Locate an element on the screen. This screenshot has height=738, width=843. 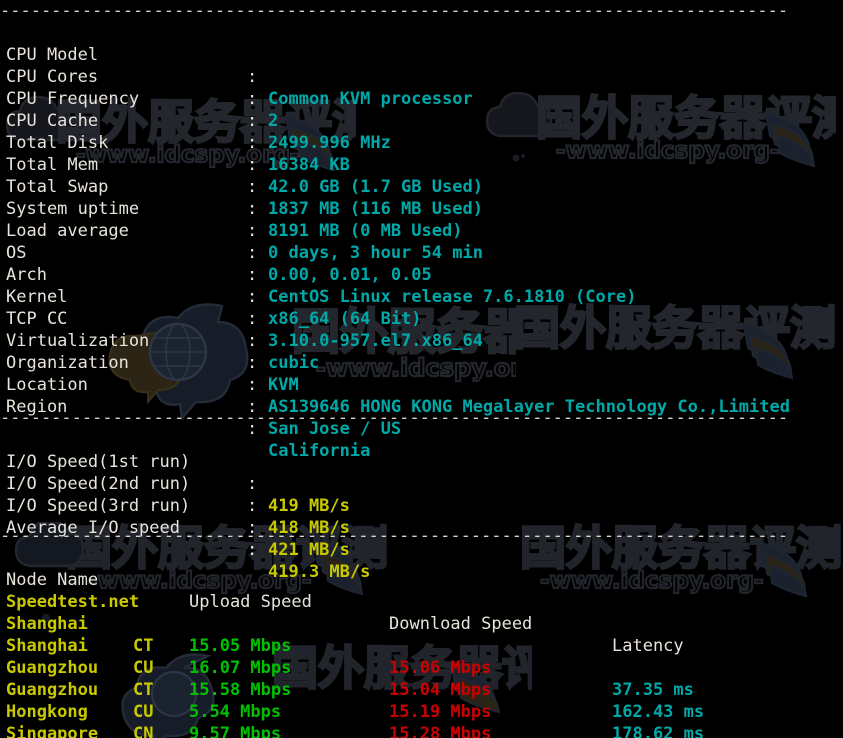
info-row: CPU Model : Common KVM processor is located at coordinates (421, 65).